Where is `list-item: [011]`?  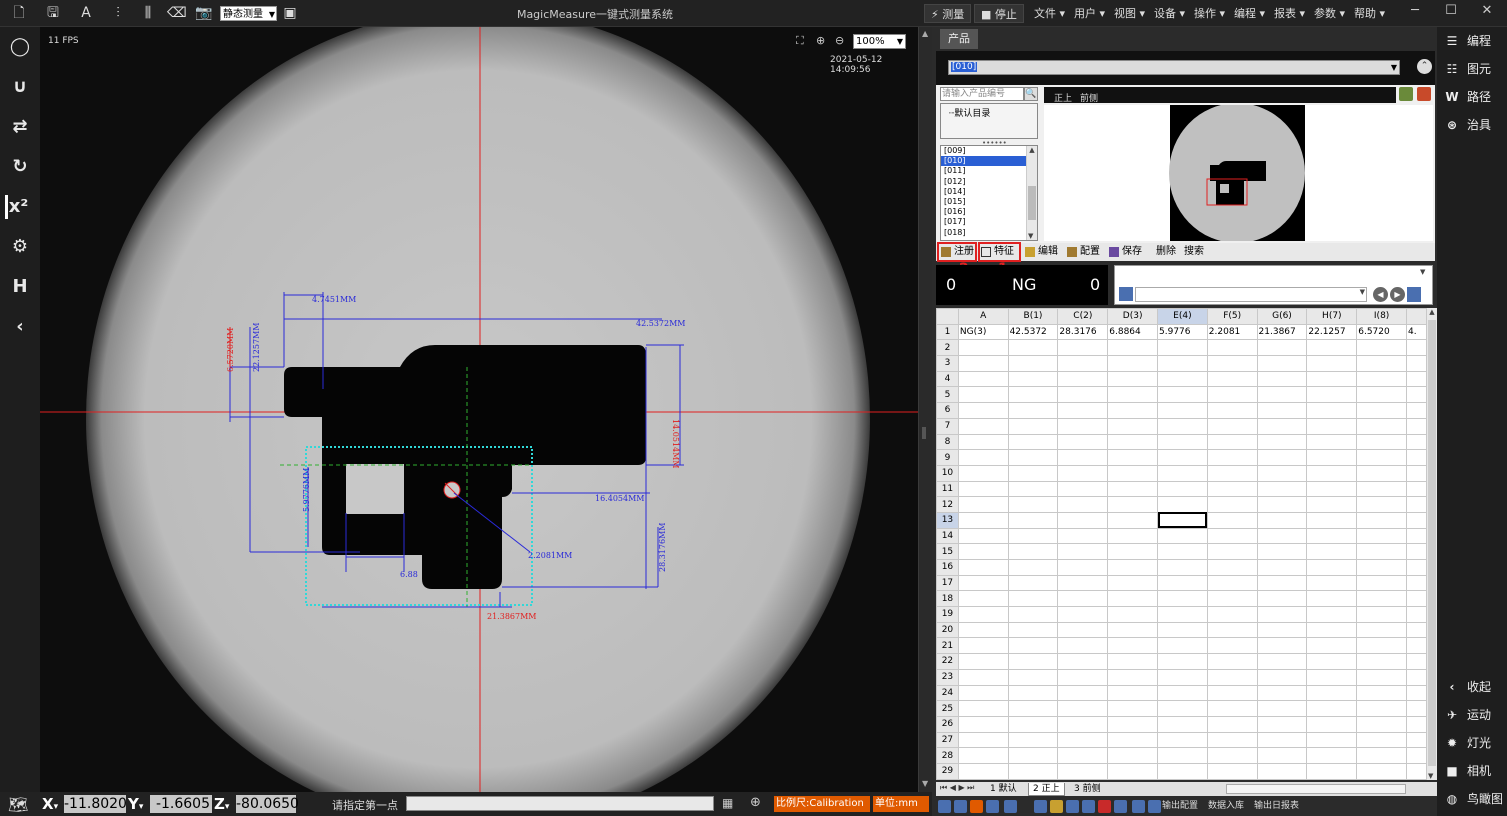
list-item: [011] is located at coordinates (989, 171).